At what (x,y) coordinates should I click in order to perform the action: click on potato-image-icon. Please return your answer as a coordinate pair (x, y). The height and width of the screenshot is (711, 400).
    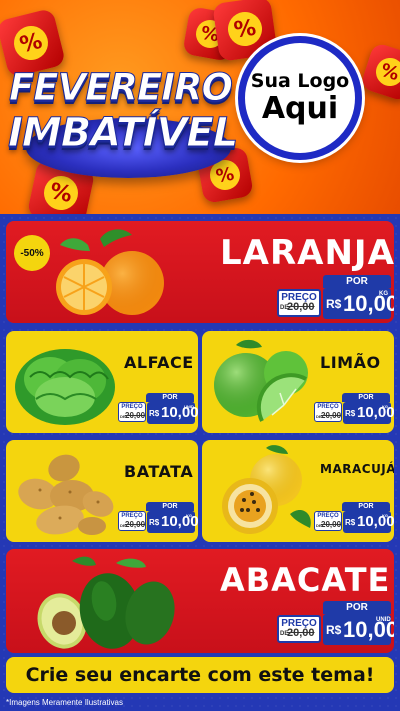
    Looking at the image, I should click on (66, 494).